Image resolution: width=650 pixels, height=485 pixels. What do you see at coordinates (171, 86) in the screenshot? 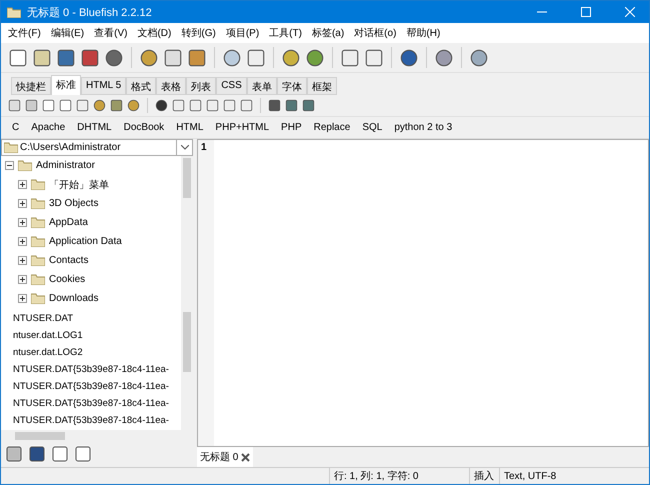
I see `tab: 表格` at bounding box center [171, 86].